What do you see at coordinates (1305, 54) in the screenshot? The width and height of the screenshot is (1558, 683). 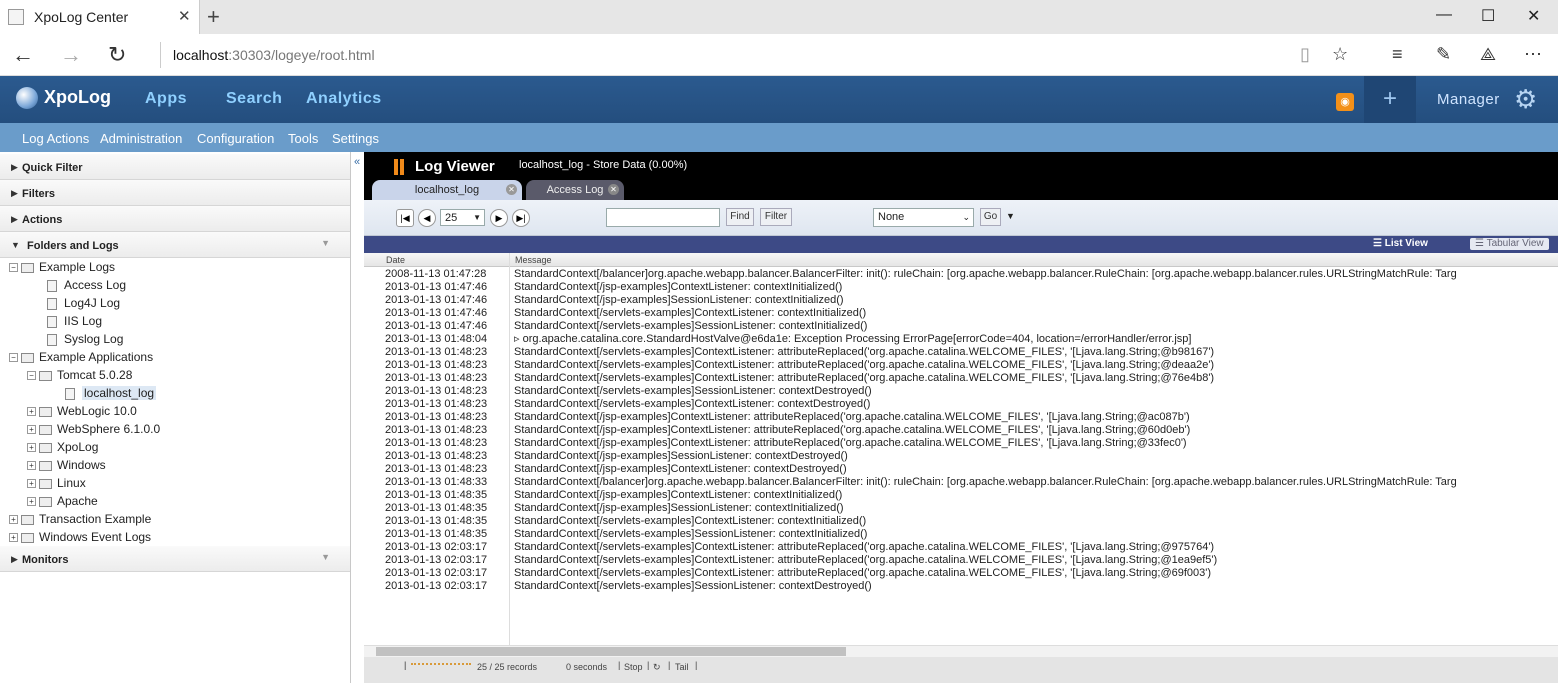 I see `reading-view-icon: ▯` at bounding box center [1305, 54].